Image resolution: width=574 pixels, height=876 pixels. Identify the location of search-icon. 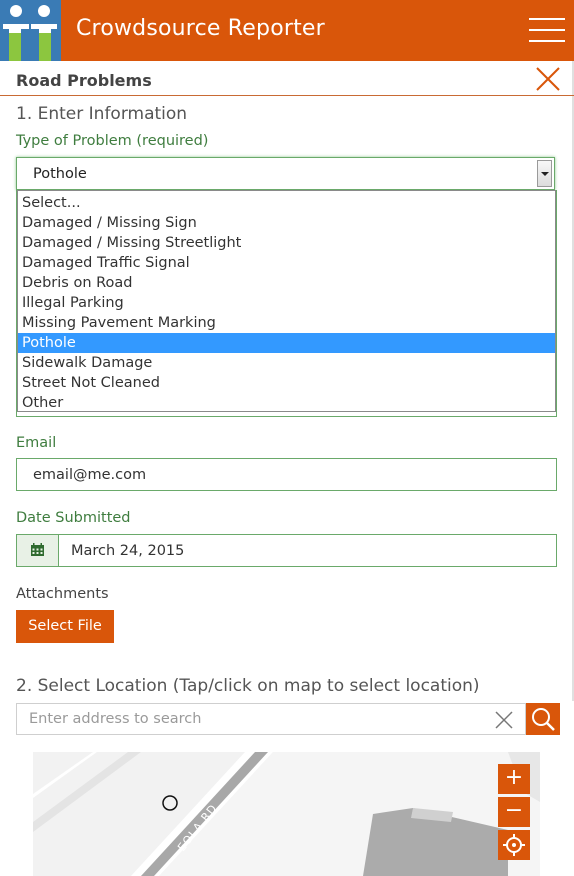
(543, 719).